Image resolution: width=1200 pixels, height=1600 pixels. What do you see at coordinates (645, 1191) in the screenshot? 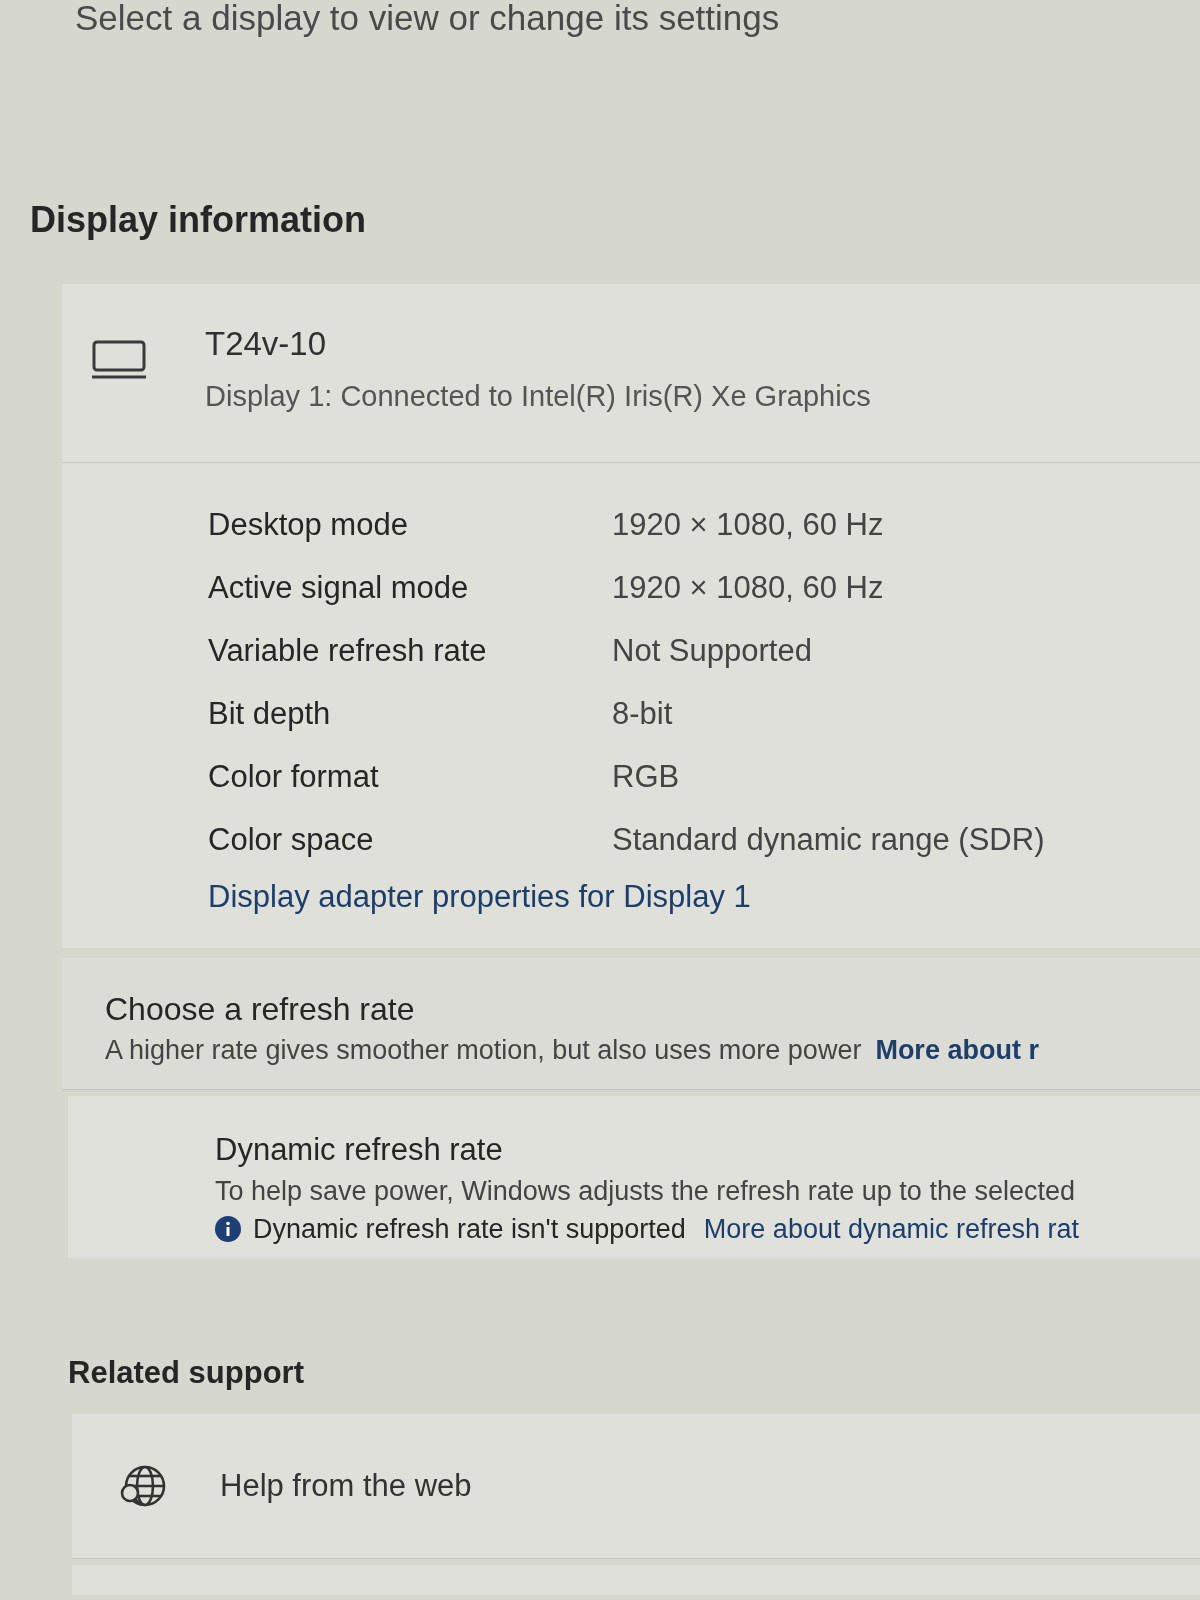
I see `dynamic-refresh-description: To help save power, Windows adjusts the refresh rate up to the selected` at bounding box center [645, 1191].